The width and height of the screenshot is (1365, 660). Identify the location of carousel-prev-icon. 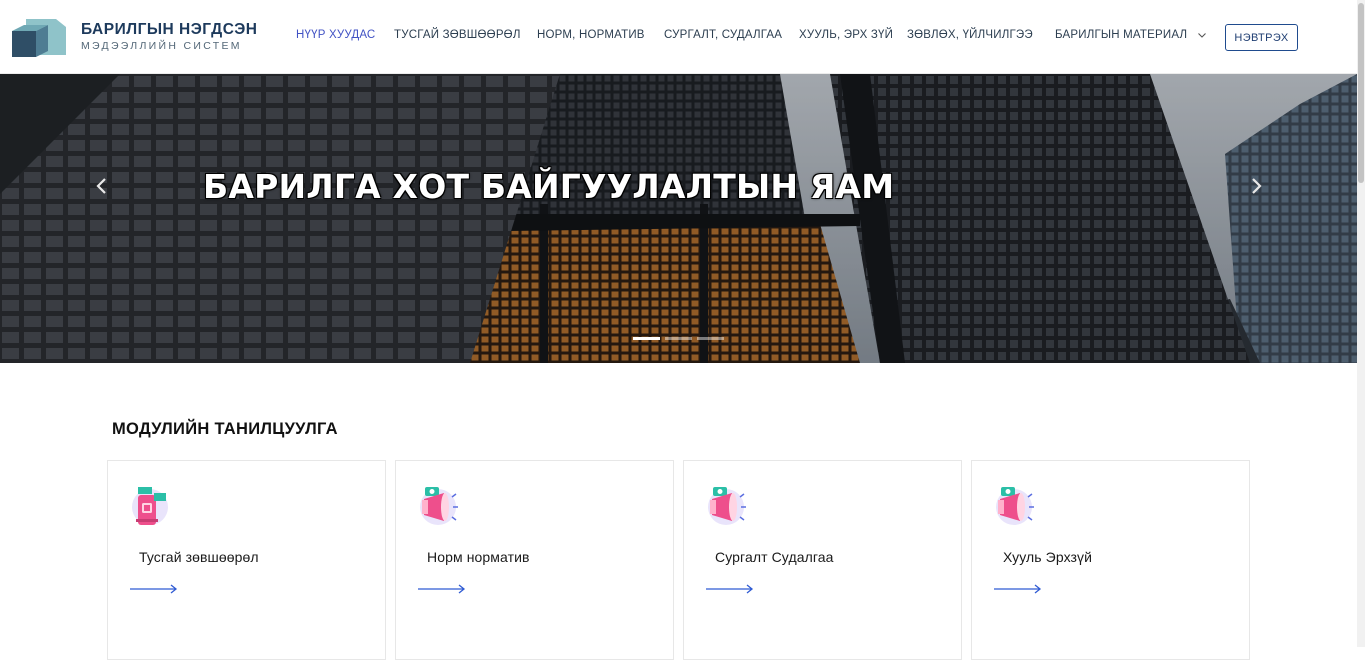
(102, 186).